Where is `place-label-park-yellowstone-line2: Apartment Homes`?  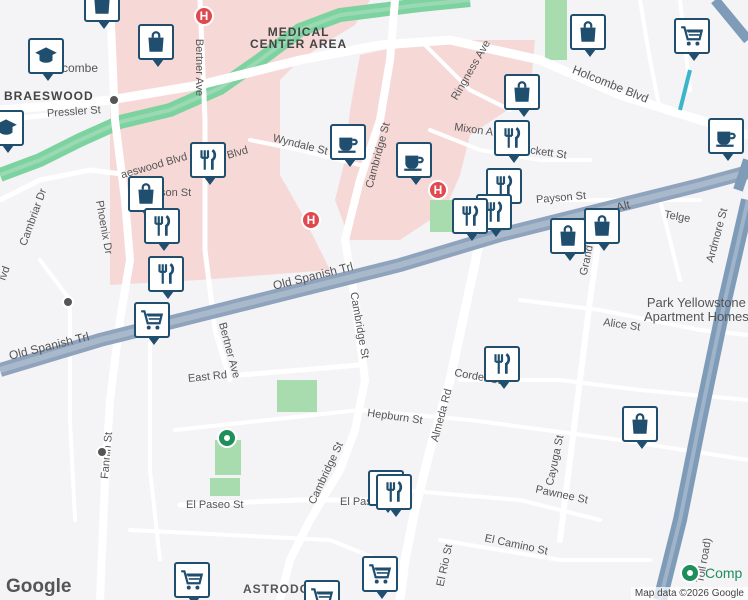
place-label-park-yellowstone-line2: Apartment Homes is located at coordinates (696, 316).